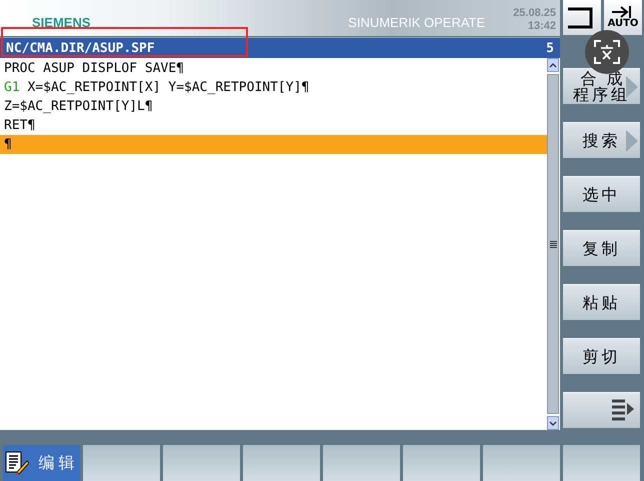 The height and width of the screenshot is (481, 644). What do you see at coordinates (601, 94) in the screenshot?
I see `softkey-label: 程序组` at bounding box center [601, 94].